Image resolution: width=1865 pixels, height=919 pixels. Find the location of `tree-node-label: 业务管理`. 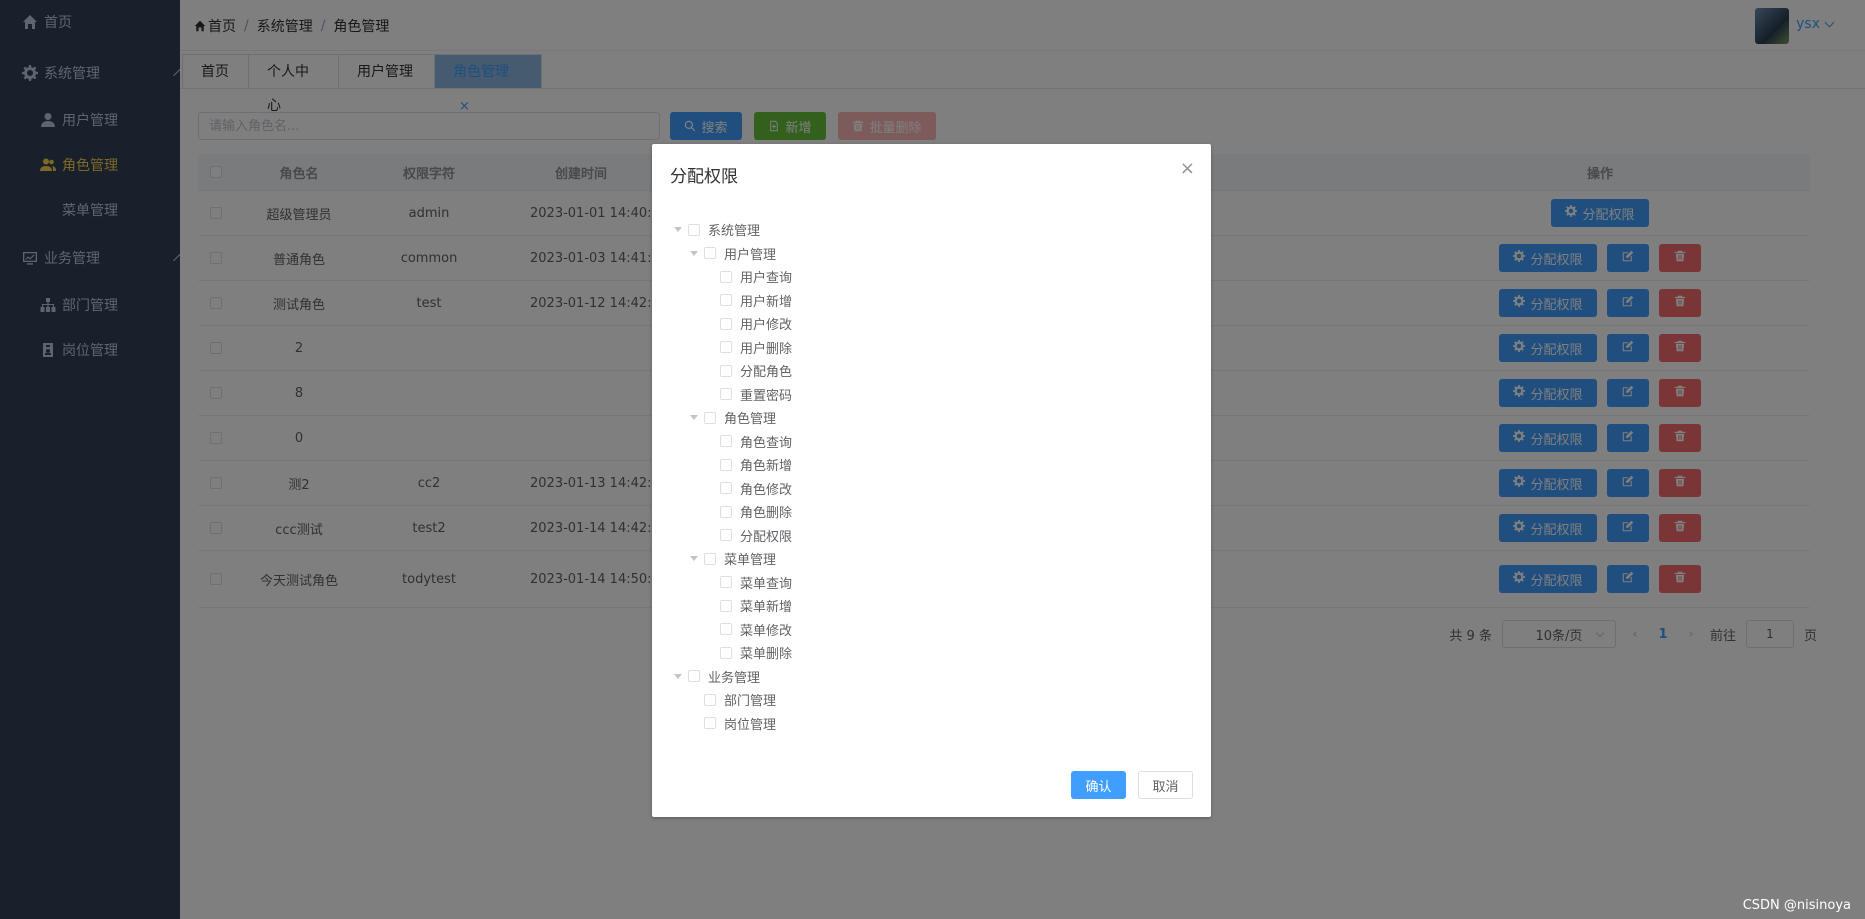

tree-node-label: 业务管理 is located at coordinates (734, 678).